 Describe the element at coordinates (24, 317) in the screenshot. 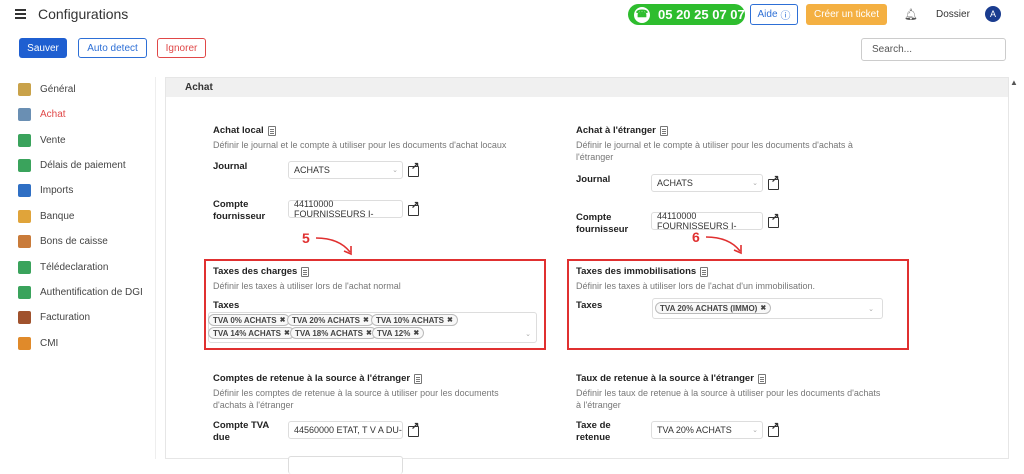

I see `tag-icon` at that location.